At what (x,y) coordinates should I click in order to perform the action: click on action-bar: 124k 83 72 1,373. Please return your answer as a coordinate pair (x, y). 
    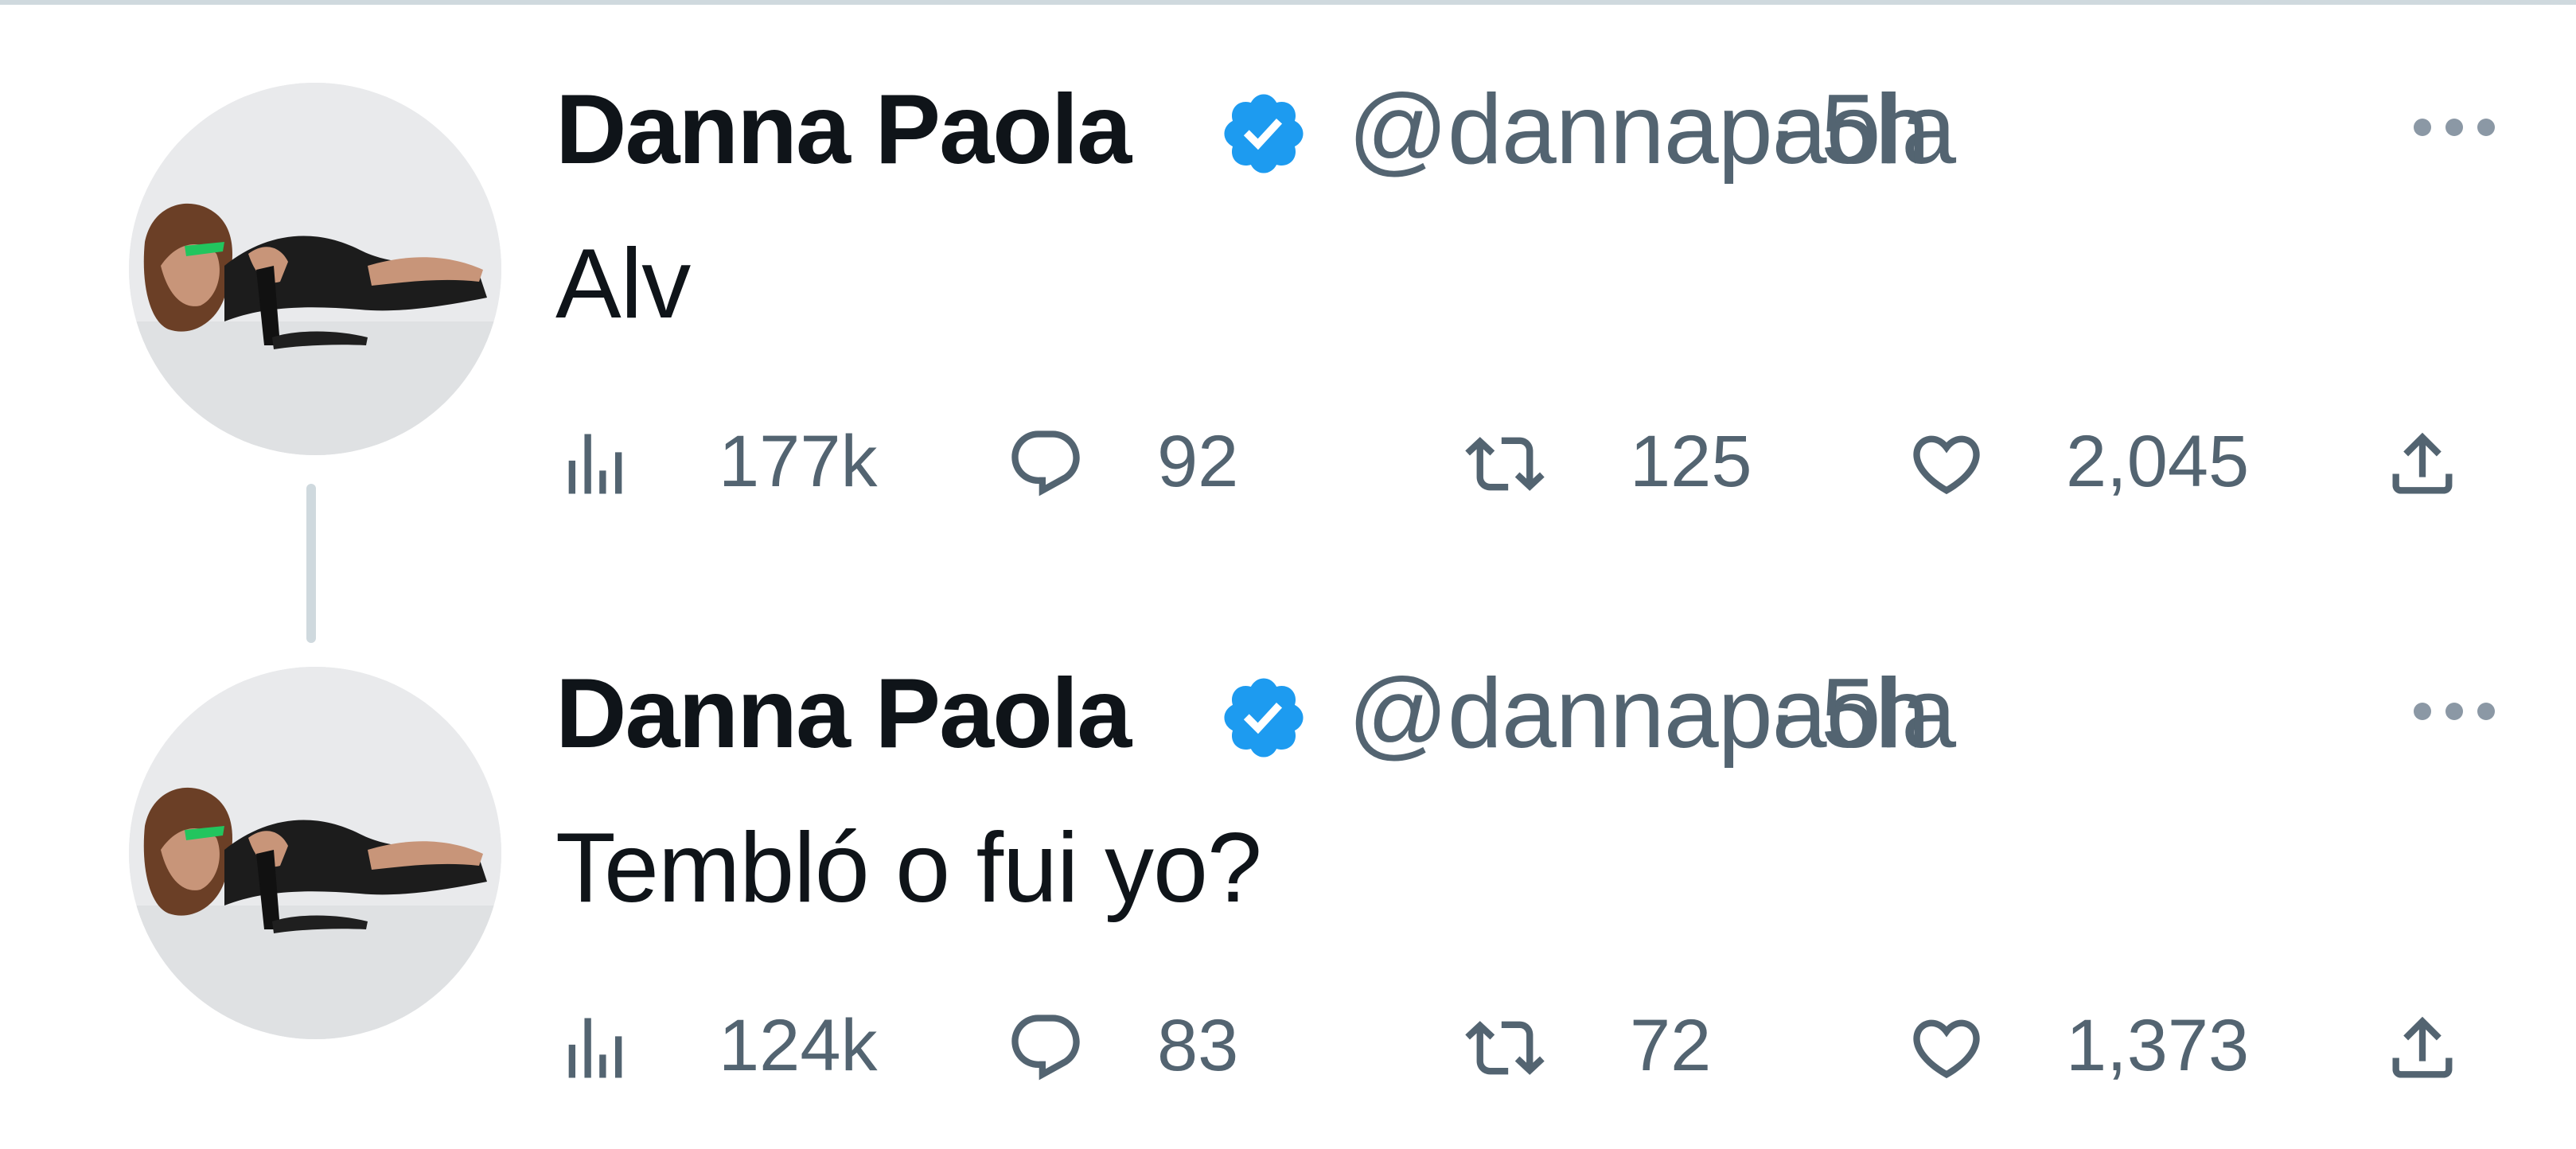
    Looking at the image, I should click on (1530, 1045).